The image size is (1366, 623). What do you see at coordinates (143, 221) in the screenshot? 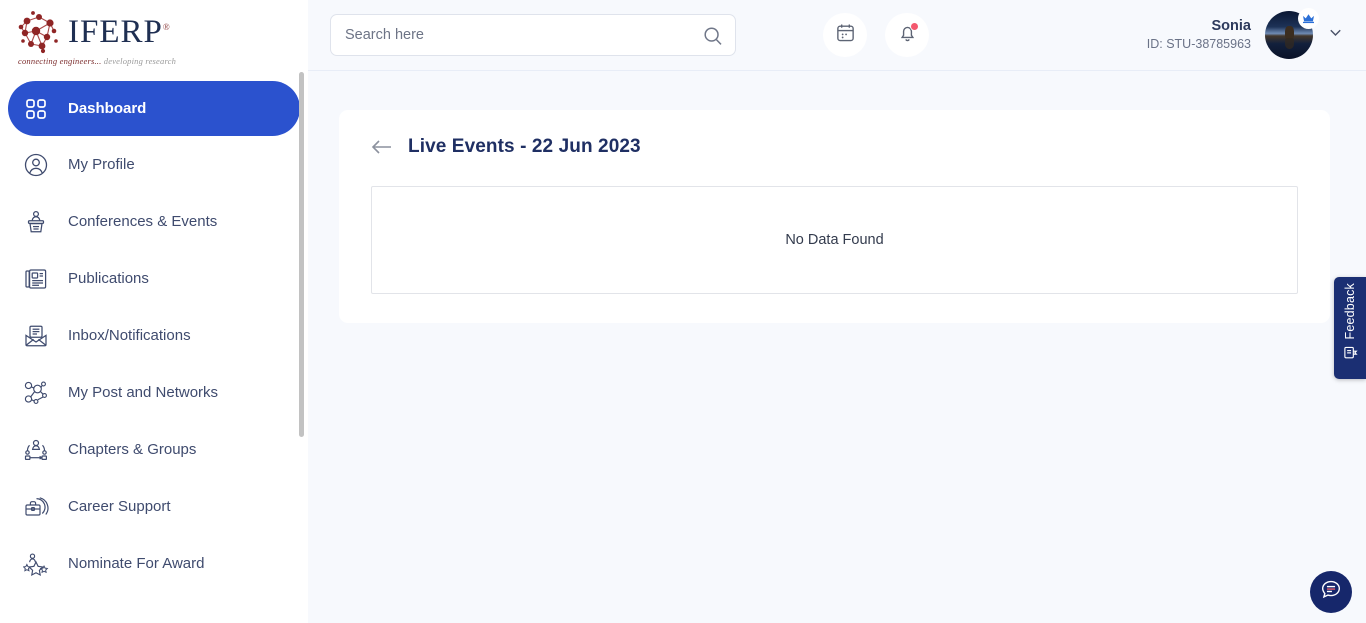
I see `sidebar-item-label: Conferences & Events` at bounding box center [143, 221].